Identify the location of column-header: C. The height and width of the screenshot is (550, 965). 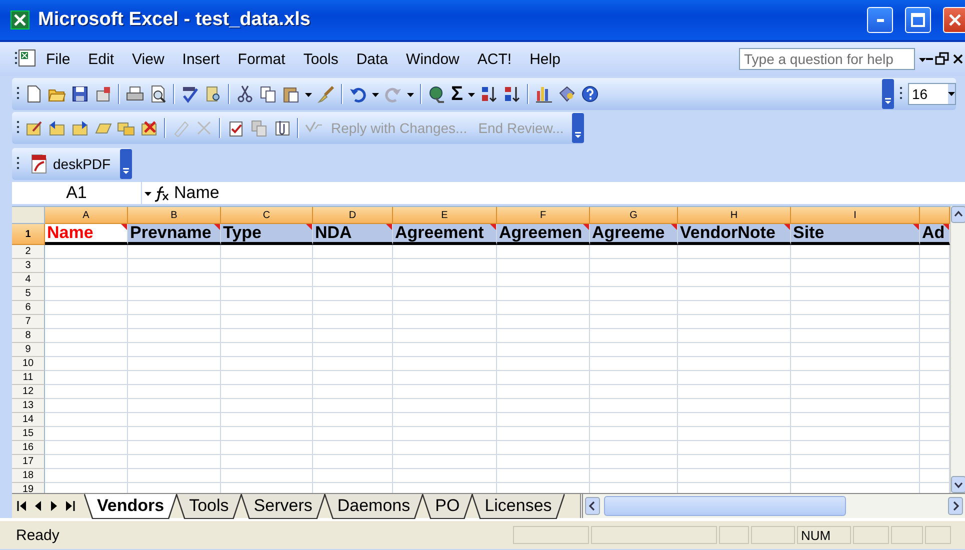
(267, 215).